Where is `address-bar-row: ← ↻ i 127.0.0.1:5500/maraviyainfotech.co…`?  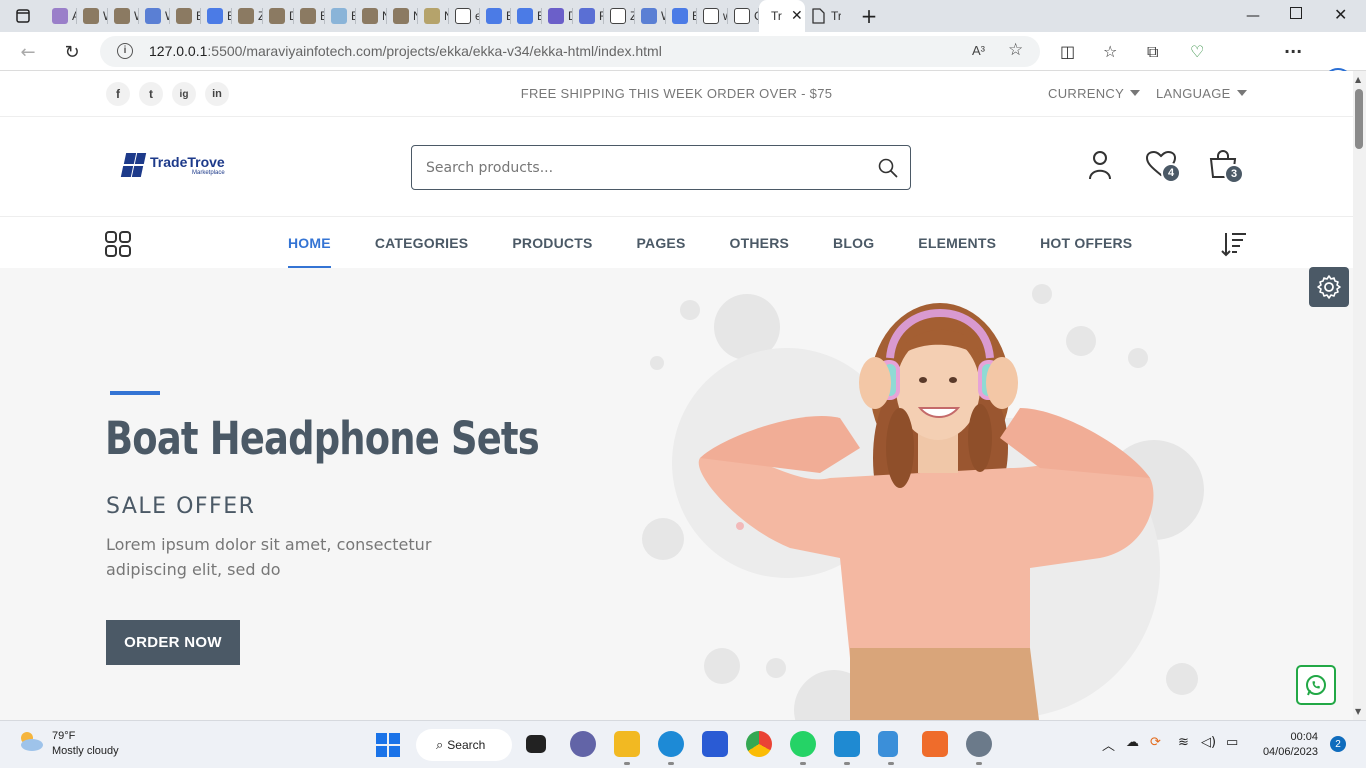 address-bar-row: ← ↻ i 127.0.0.1:5500/maraviyainfotech.co… is located at coordinates (683, 65).